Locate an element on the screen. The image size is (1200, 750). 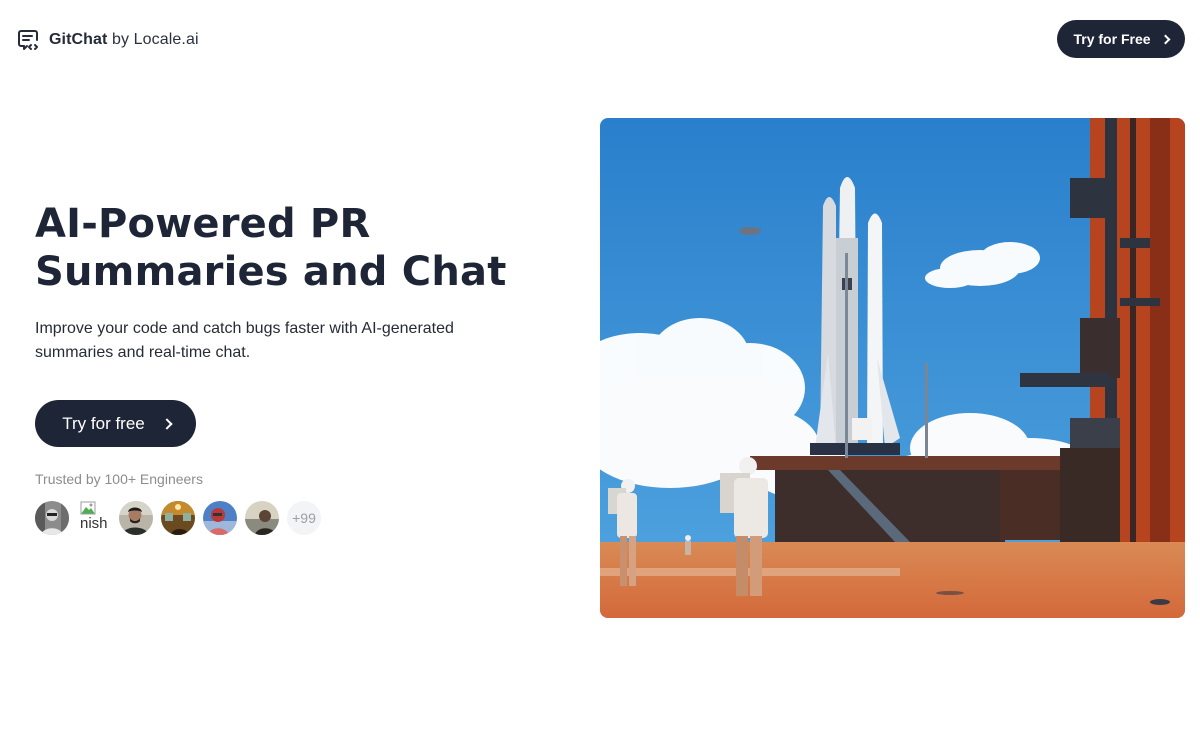
nav-try-for-free-button: Try for Free is located at coordinates (1121, 39).